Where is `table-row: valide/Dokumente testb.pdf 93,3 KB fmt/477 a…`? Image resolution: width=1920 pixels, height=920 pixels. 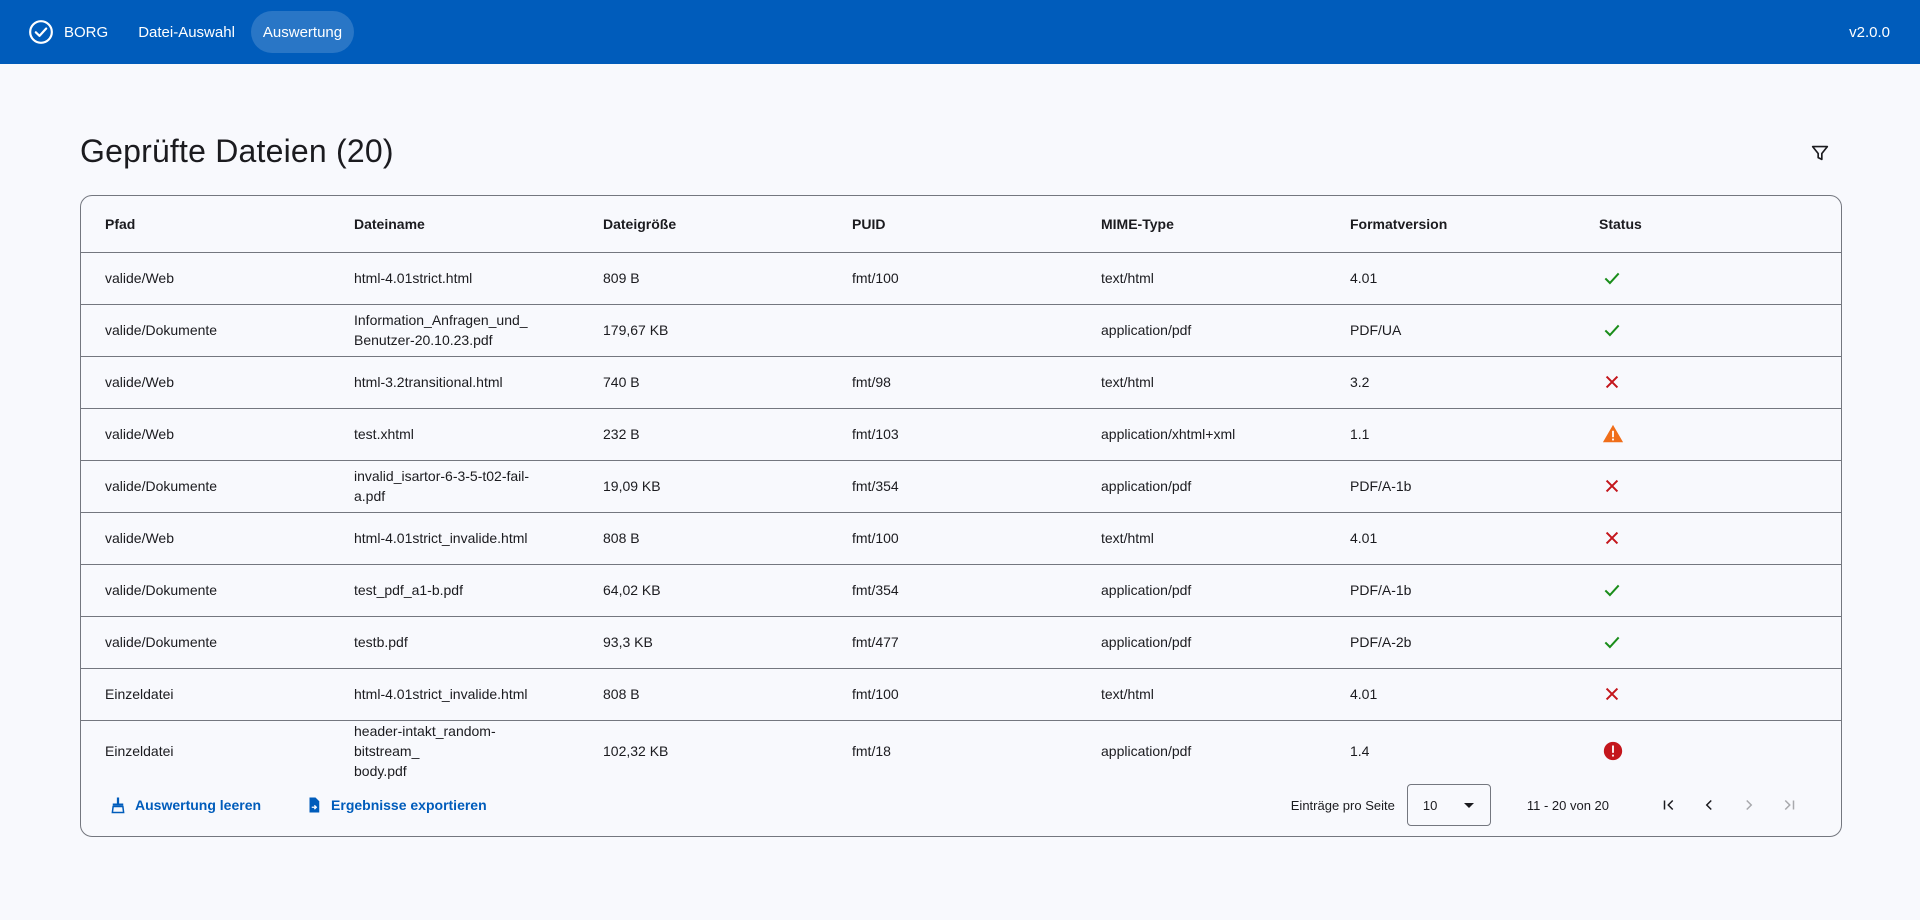
table-row: valide/Dokumente testb.pdf 93,3 KB fmt/477 a… is located at coordinates (961, 642).